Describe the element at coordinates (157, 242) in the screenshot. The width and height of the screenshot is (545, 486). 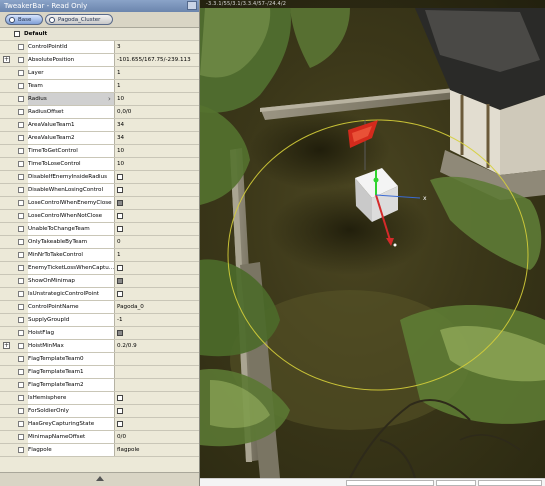
I see `property-value: 0` at that location.